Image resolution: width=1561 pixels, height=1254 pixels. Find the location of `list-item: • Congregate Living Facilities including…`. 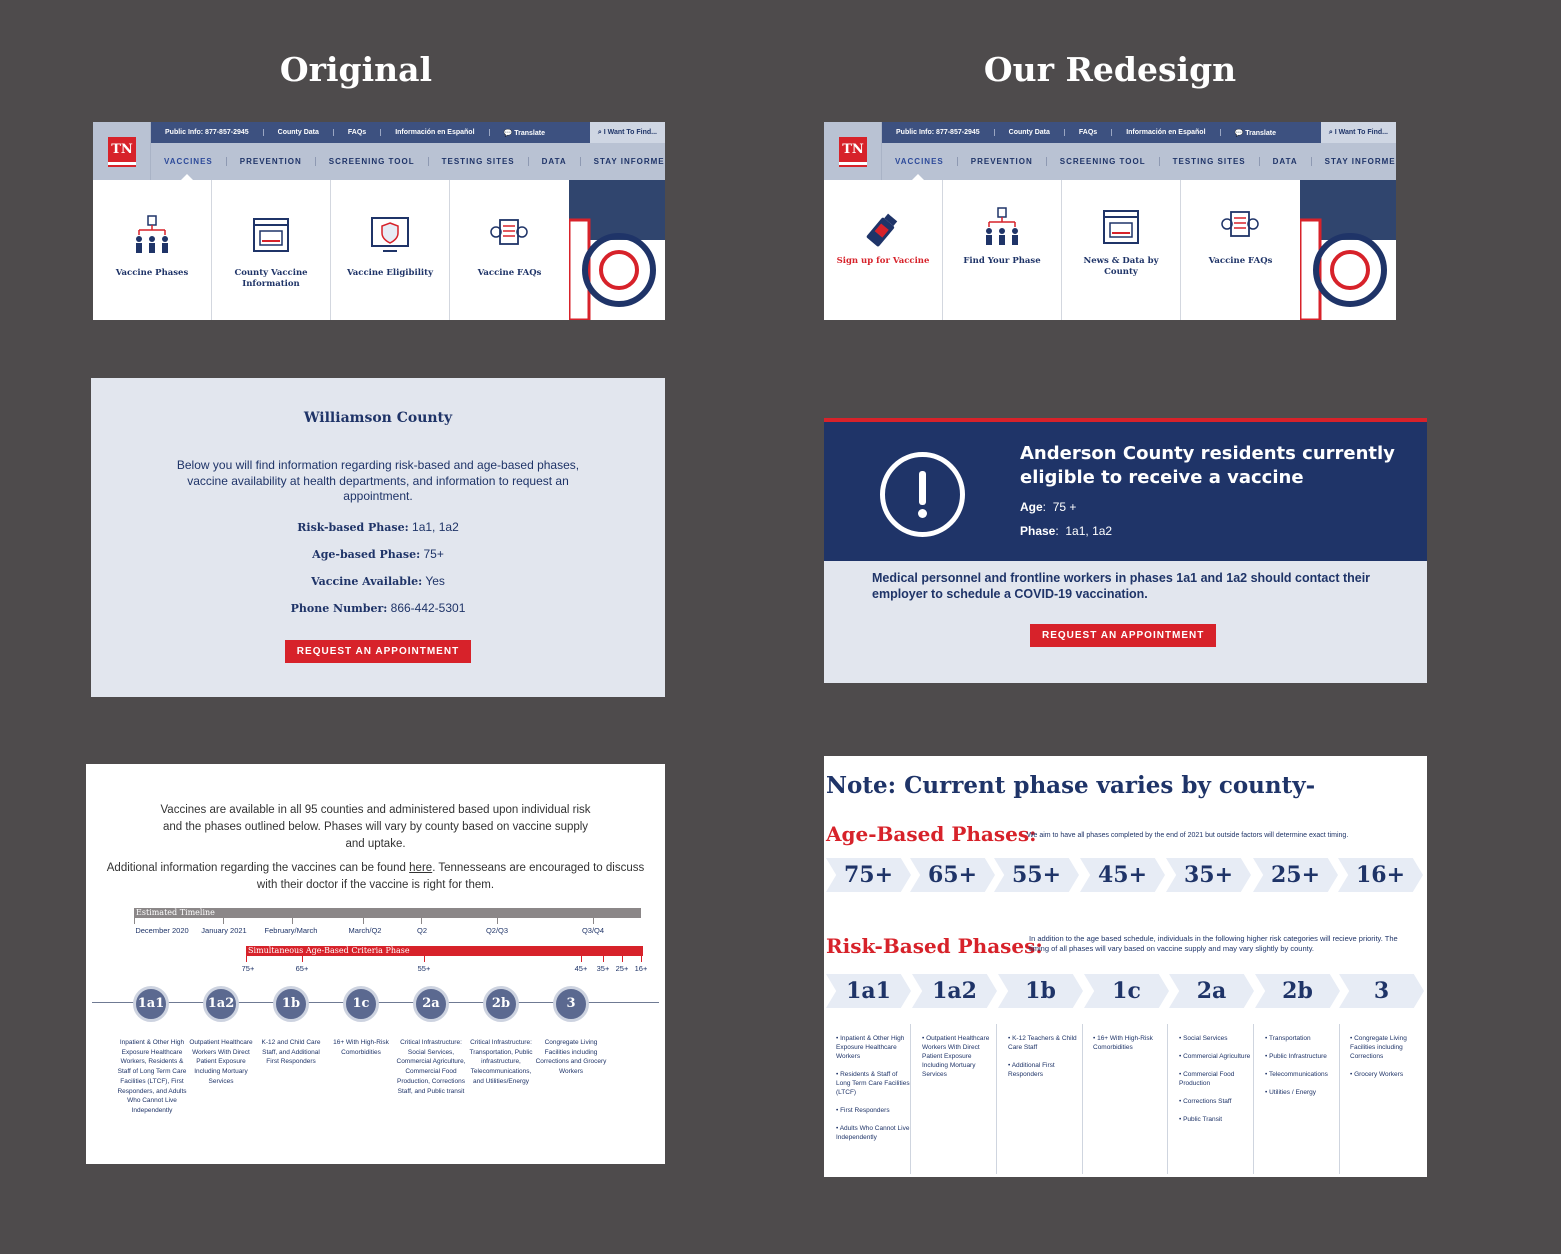

list-item: • Congregate Living Facilities including… is located at coordinates (1378, 1047).